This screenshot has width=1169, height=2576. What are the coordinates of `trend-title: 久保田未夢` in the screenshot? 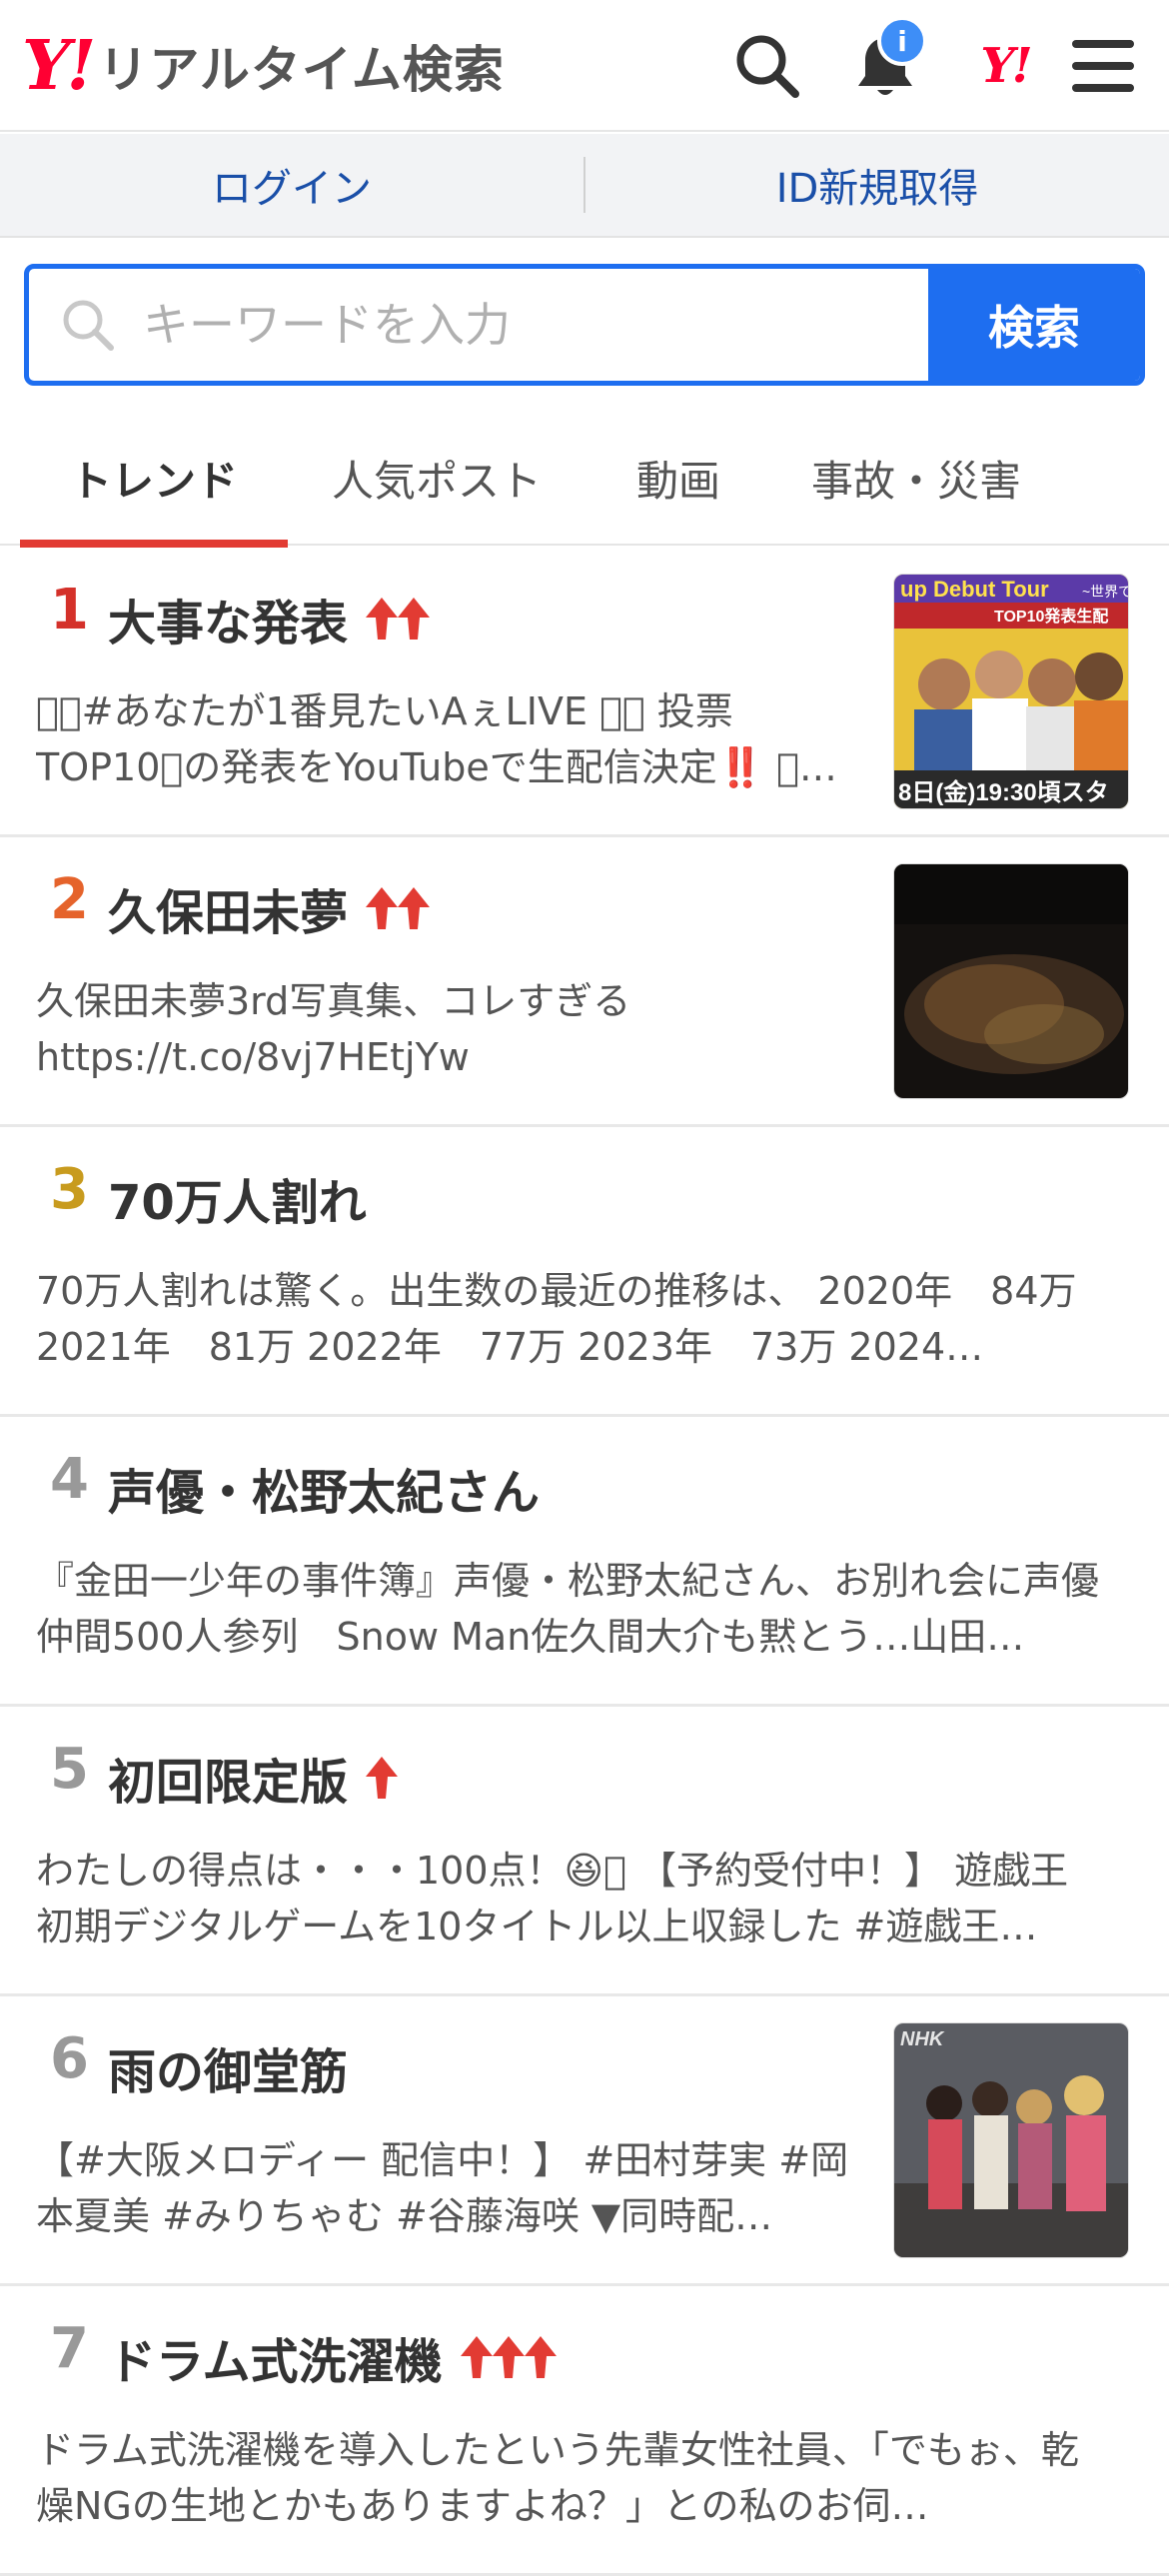 It's located at (228, 913).